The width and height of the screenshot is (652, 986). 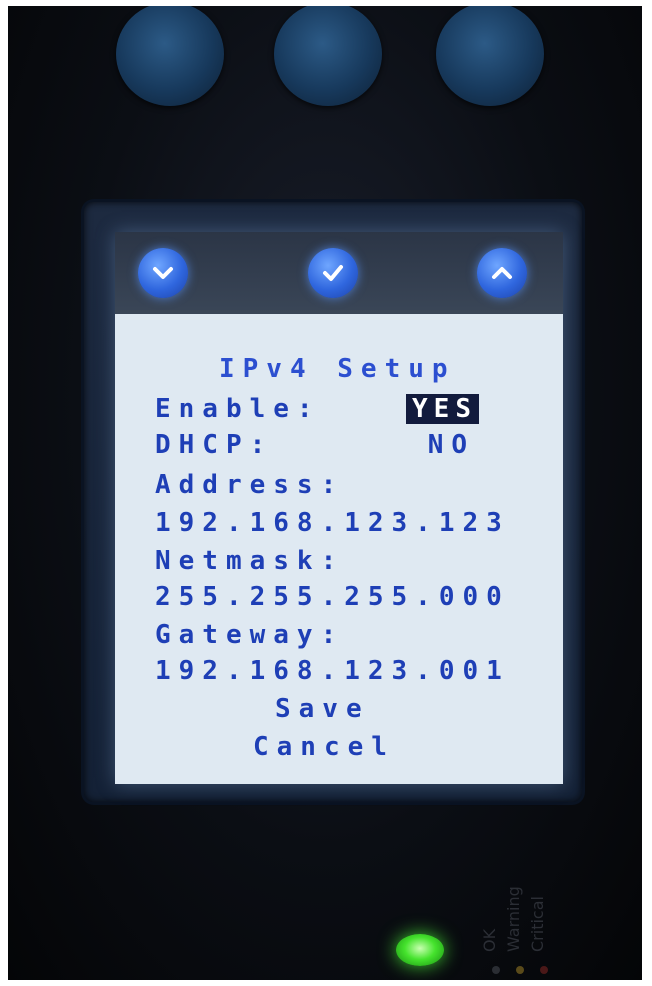 I want to click on address-value: 192.168.123.123, so click(x=332, y=523).